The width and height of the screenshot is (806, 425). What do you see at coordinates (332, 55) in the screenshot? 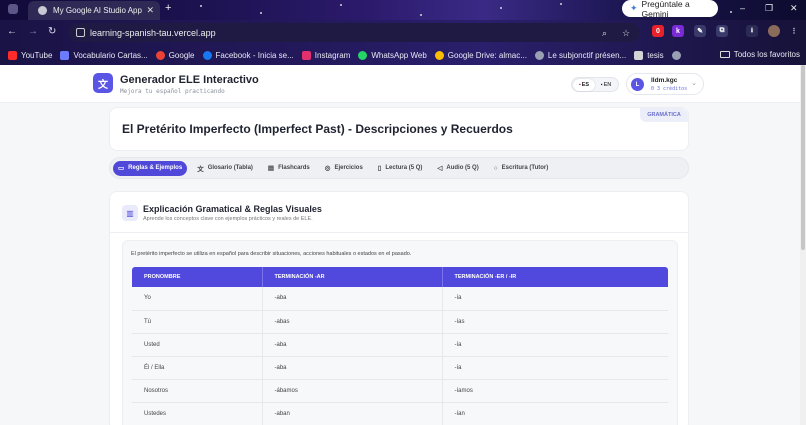
I see `bookmark-label: Instagram` at bounding box center [332, 55].